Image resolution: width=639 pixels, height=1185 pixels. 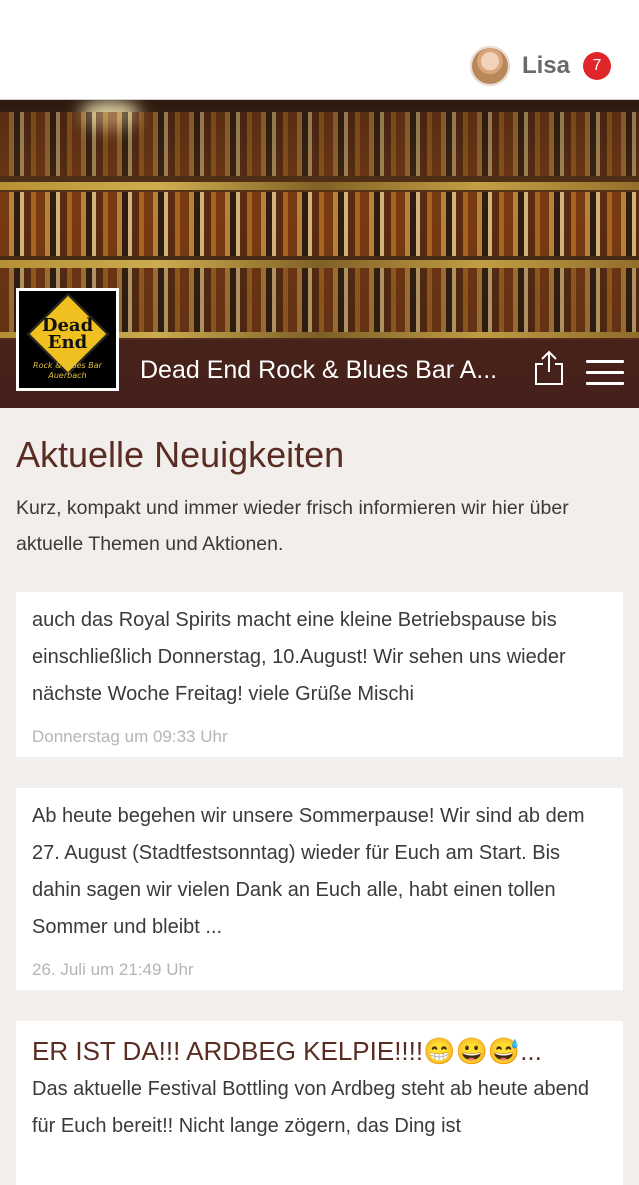 What do you see at coordinates (180, 454) in the screenshot?
I see `page-title: Aktuelle Neuigkeiten` at bounding box center [180, 454].